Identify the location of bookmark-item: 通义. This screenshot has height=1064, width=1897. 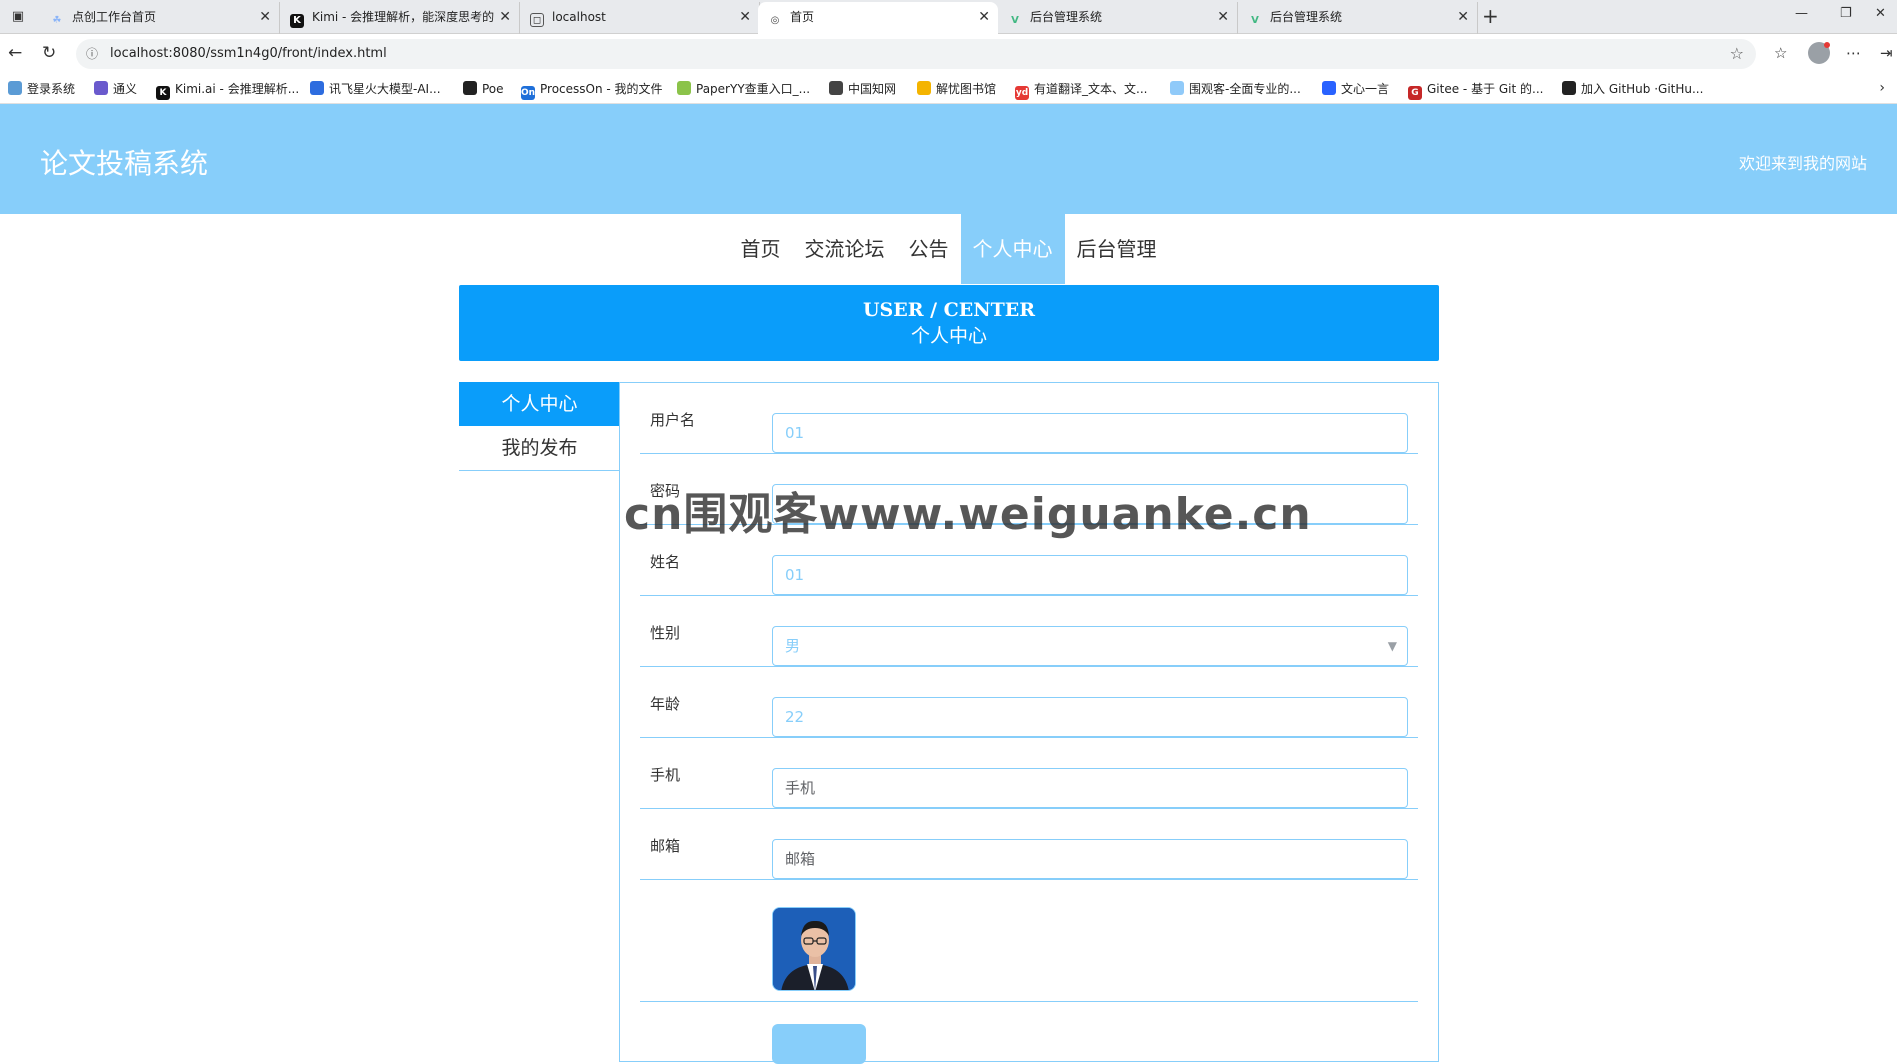
(115, 89).